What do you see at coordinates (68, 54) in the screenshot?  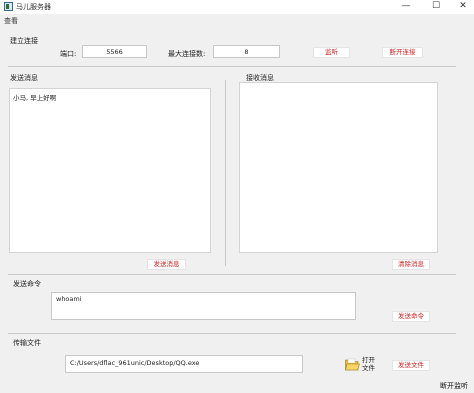 I see `port-label: 端口:` at bounding box center [68, 54].